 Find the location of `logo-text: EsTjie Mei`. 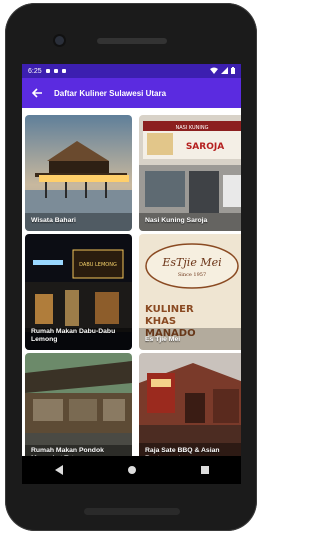

logo-text: EsTjie Mei is located at coordinates (191, 262).